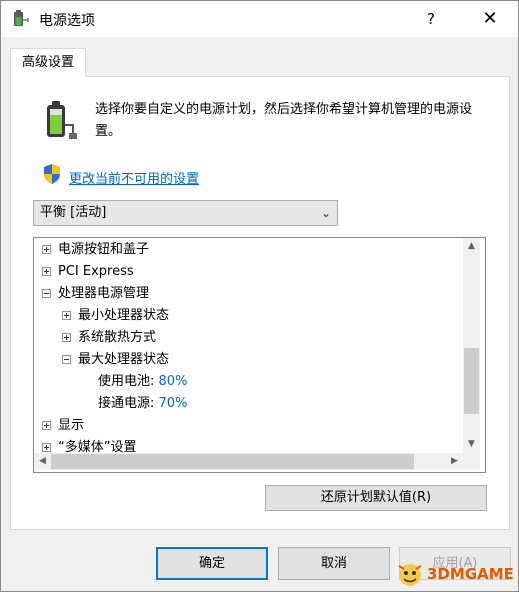 Image resolution: width=519 pixels, height=592 pixels. What do you see at coordinates (42, 461) in the screenshot?
I see `scroll-left-icon: ◀` at bounding box center [42, 461].